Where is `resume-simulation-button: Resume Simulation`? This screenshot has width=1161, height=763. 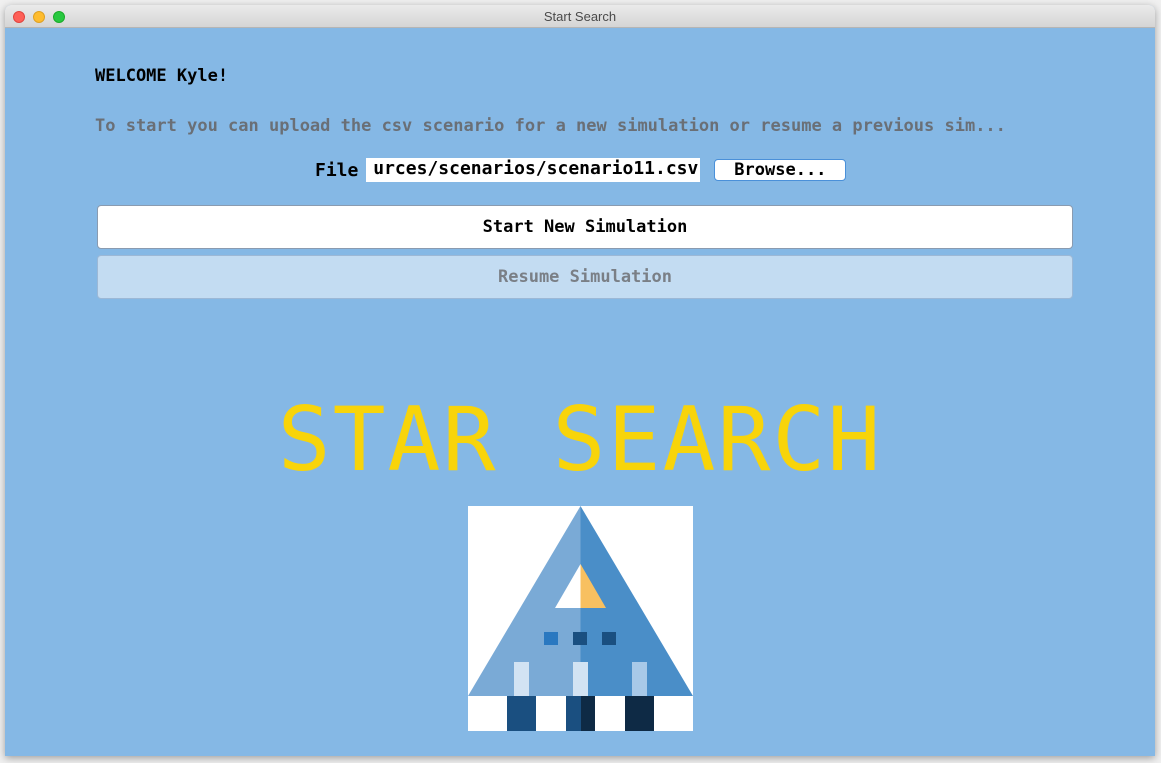
resume-simulation-button: Resume Simulation is located at coordinates (585, 277).